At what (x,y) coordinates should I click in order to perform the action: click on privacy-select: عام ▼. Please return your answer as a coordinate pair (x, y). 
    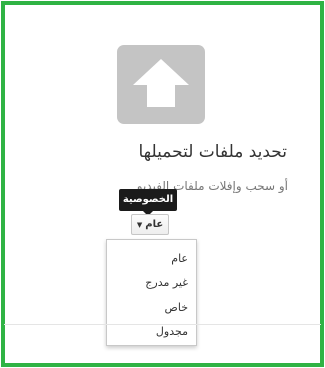
    Looking at the image, I should click on (150, 224).